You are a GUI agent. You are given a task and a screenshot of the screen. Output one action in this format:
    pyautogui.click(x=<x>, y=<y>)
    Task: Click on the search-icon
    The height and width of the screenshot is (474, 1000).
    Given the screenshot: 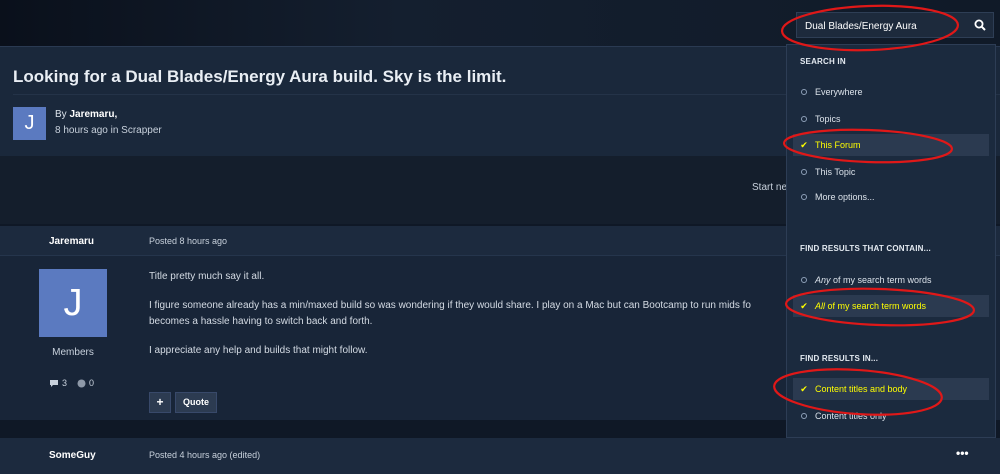 What is the action you would take?
    pyautogui.click(x=980, y=25)
    